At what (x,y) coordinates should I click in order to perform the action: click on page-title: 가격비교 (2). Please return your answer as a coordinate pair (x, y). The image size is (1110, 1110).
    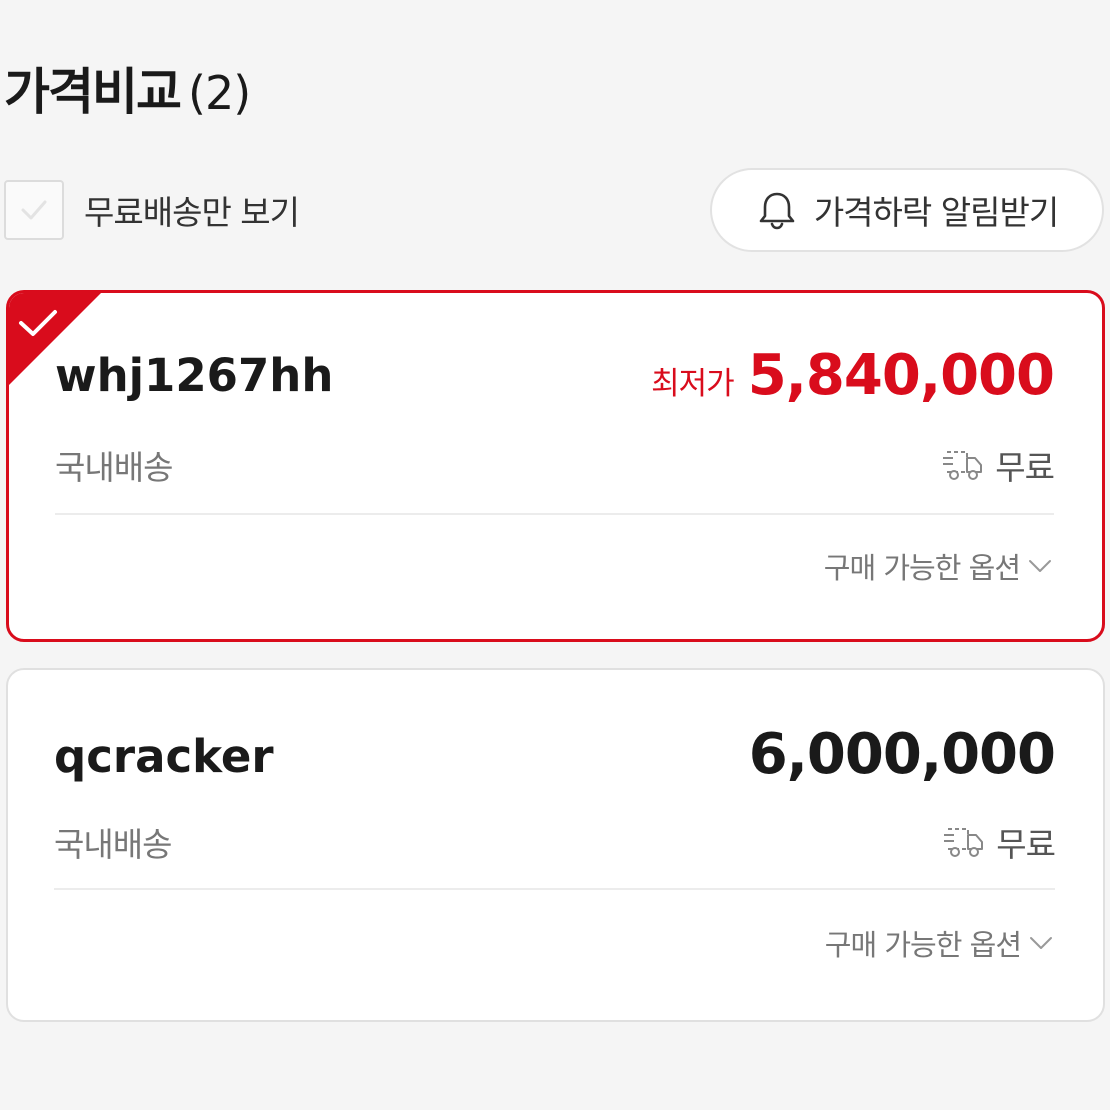
    Looking at the image, I should click on (127, 87).